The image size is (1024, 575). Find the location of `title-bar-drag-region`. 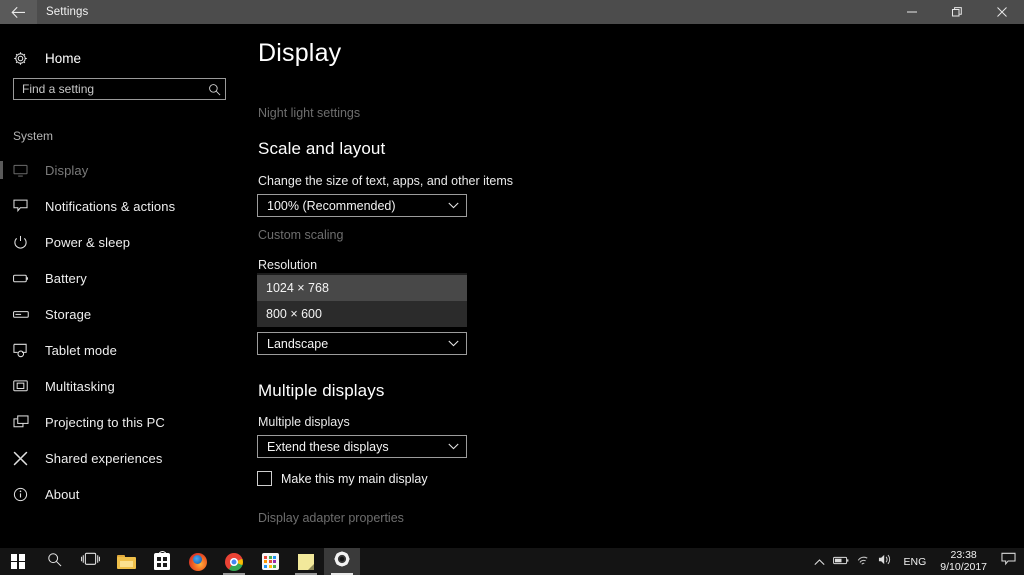

title-bar-drag-region is located at coordinates (488, 12).